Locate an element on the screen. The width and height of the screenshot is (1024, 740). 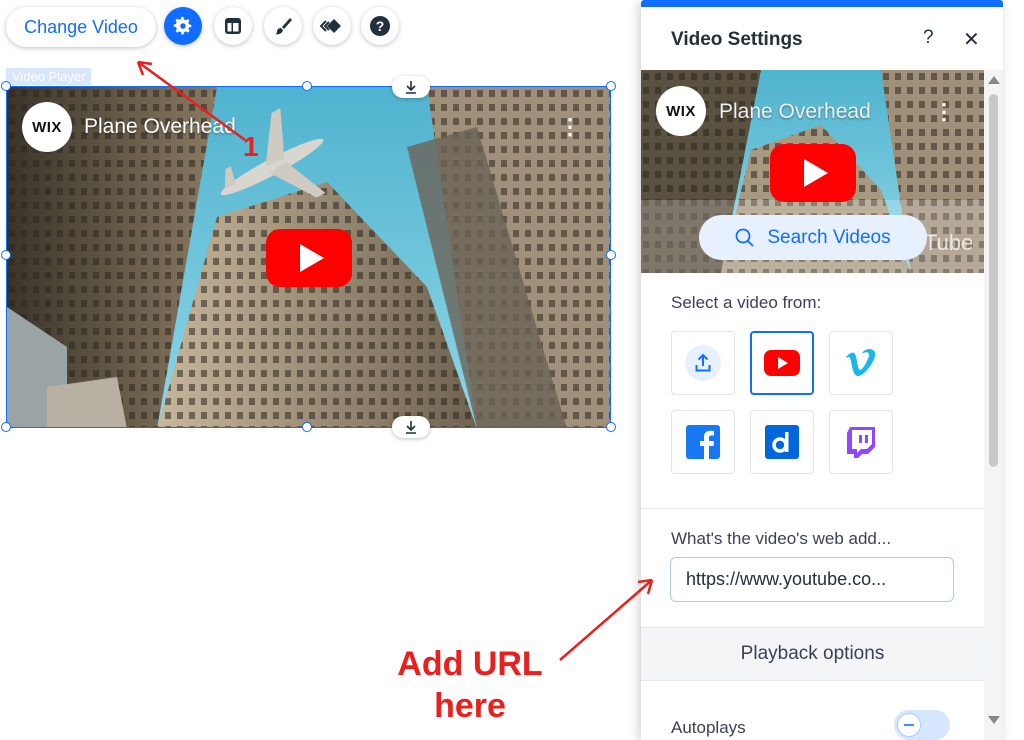
toggle-knob is located at coordinates (909, 725).